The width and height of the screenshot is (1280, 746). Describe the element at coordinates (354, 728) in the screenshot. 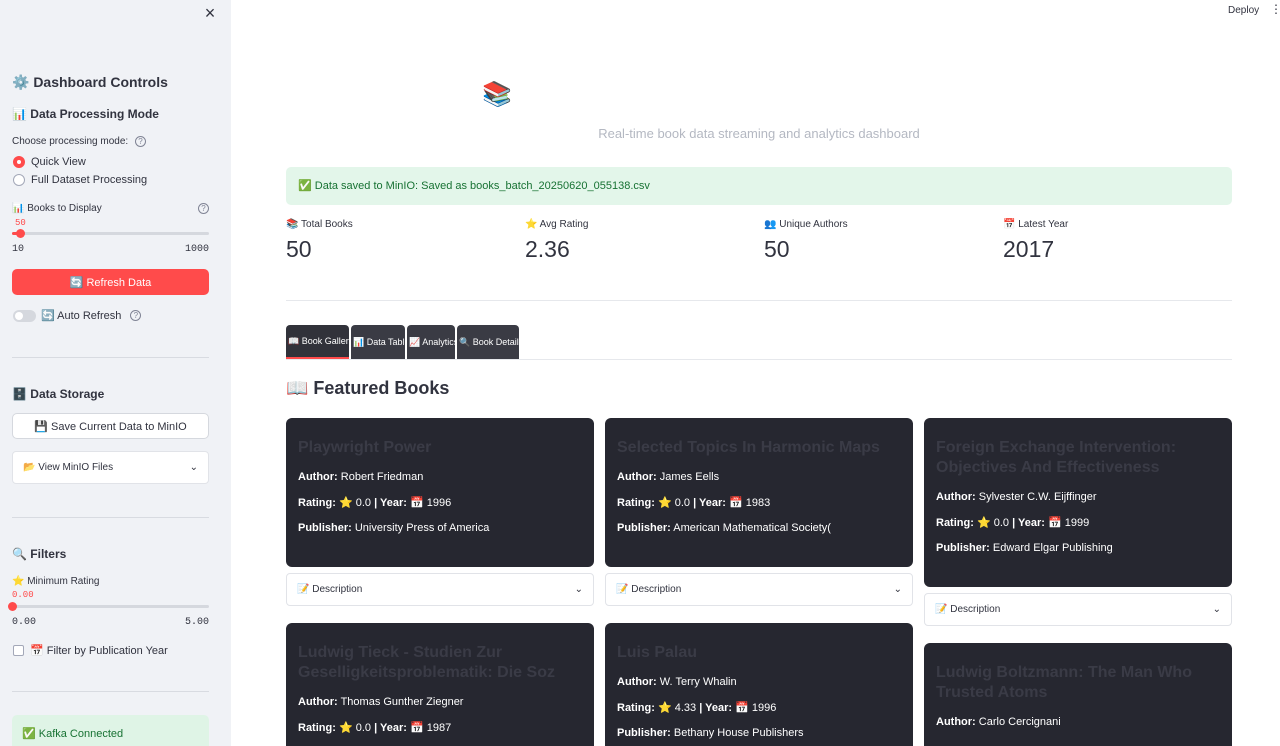

I see `book-rating: ⭐ 0.0` at that location.